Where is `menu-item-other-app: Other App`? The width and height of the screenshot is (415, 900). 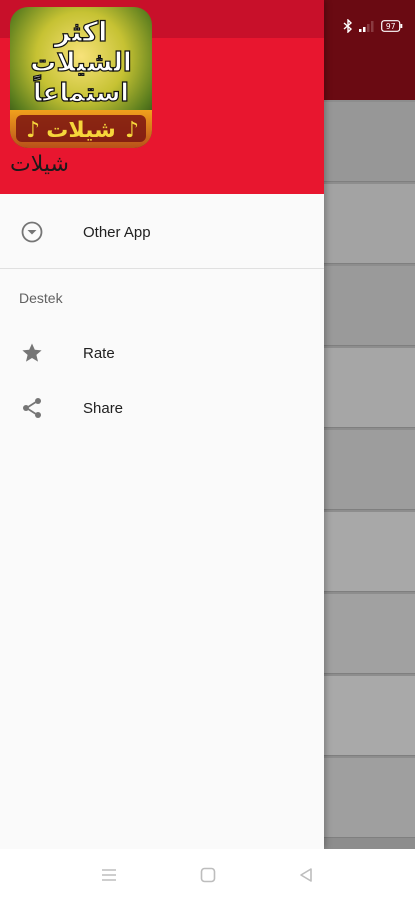
menu-item-other-app: Other App is located at coordinates (162, 232).